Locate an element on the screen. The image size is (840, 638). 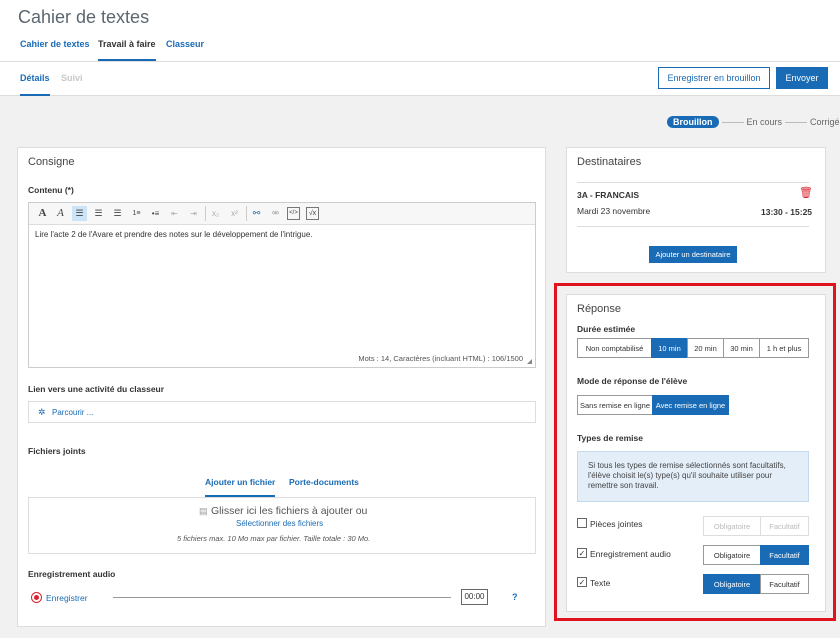
tab-details: Détails is located at coordinates (35, 84).